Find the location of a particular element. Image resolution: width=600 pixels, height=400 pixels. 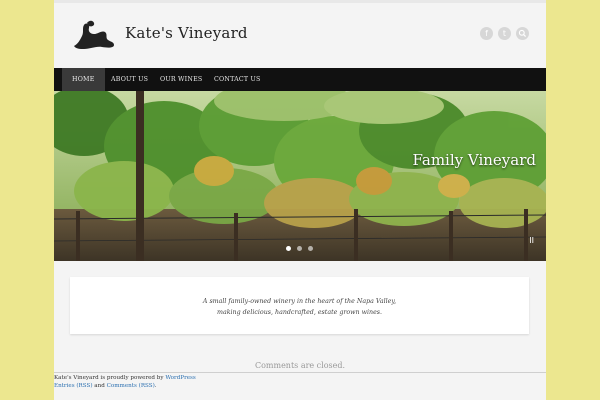

site-logo is located at coordinates (94, 35).